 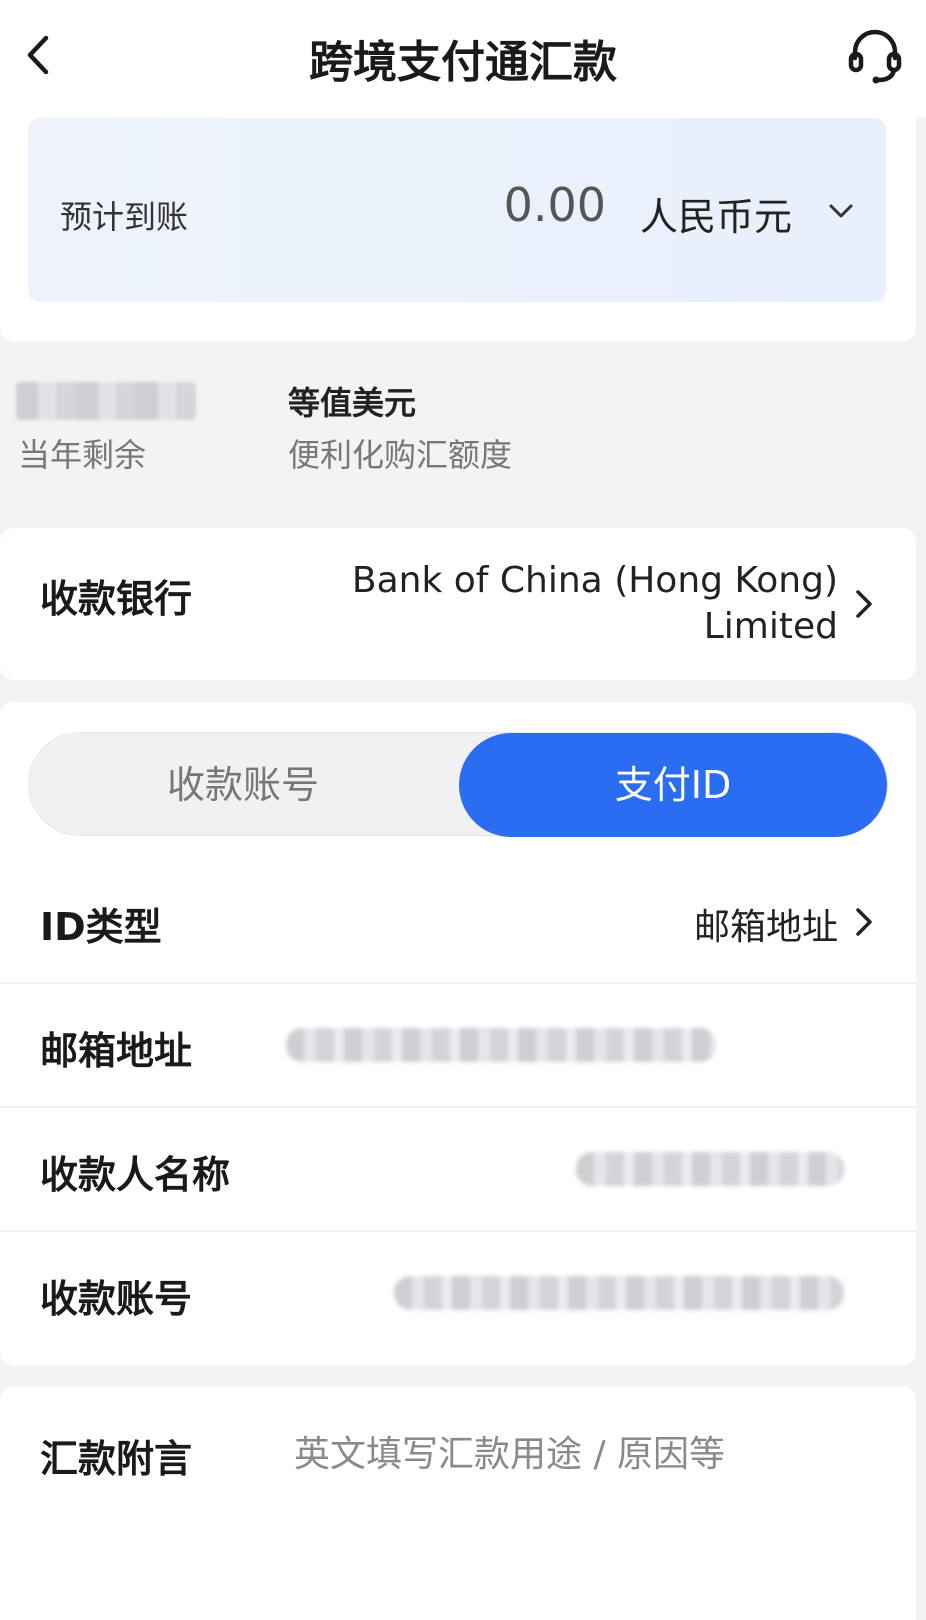 I want to click on quota-currency: 等值美元, so click(x=352, y=403).